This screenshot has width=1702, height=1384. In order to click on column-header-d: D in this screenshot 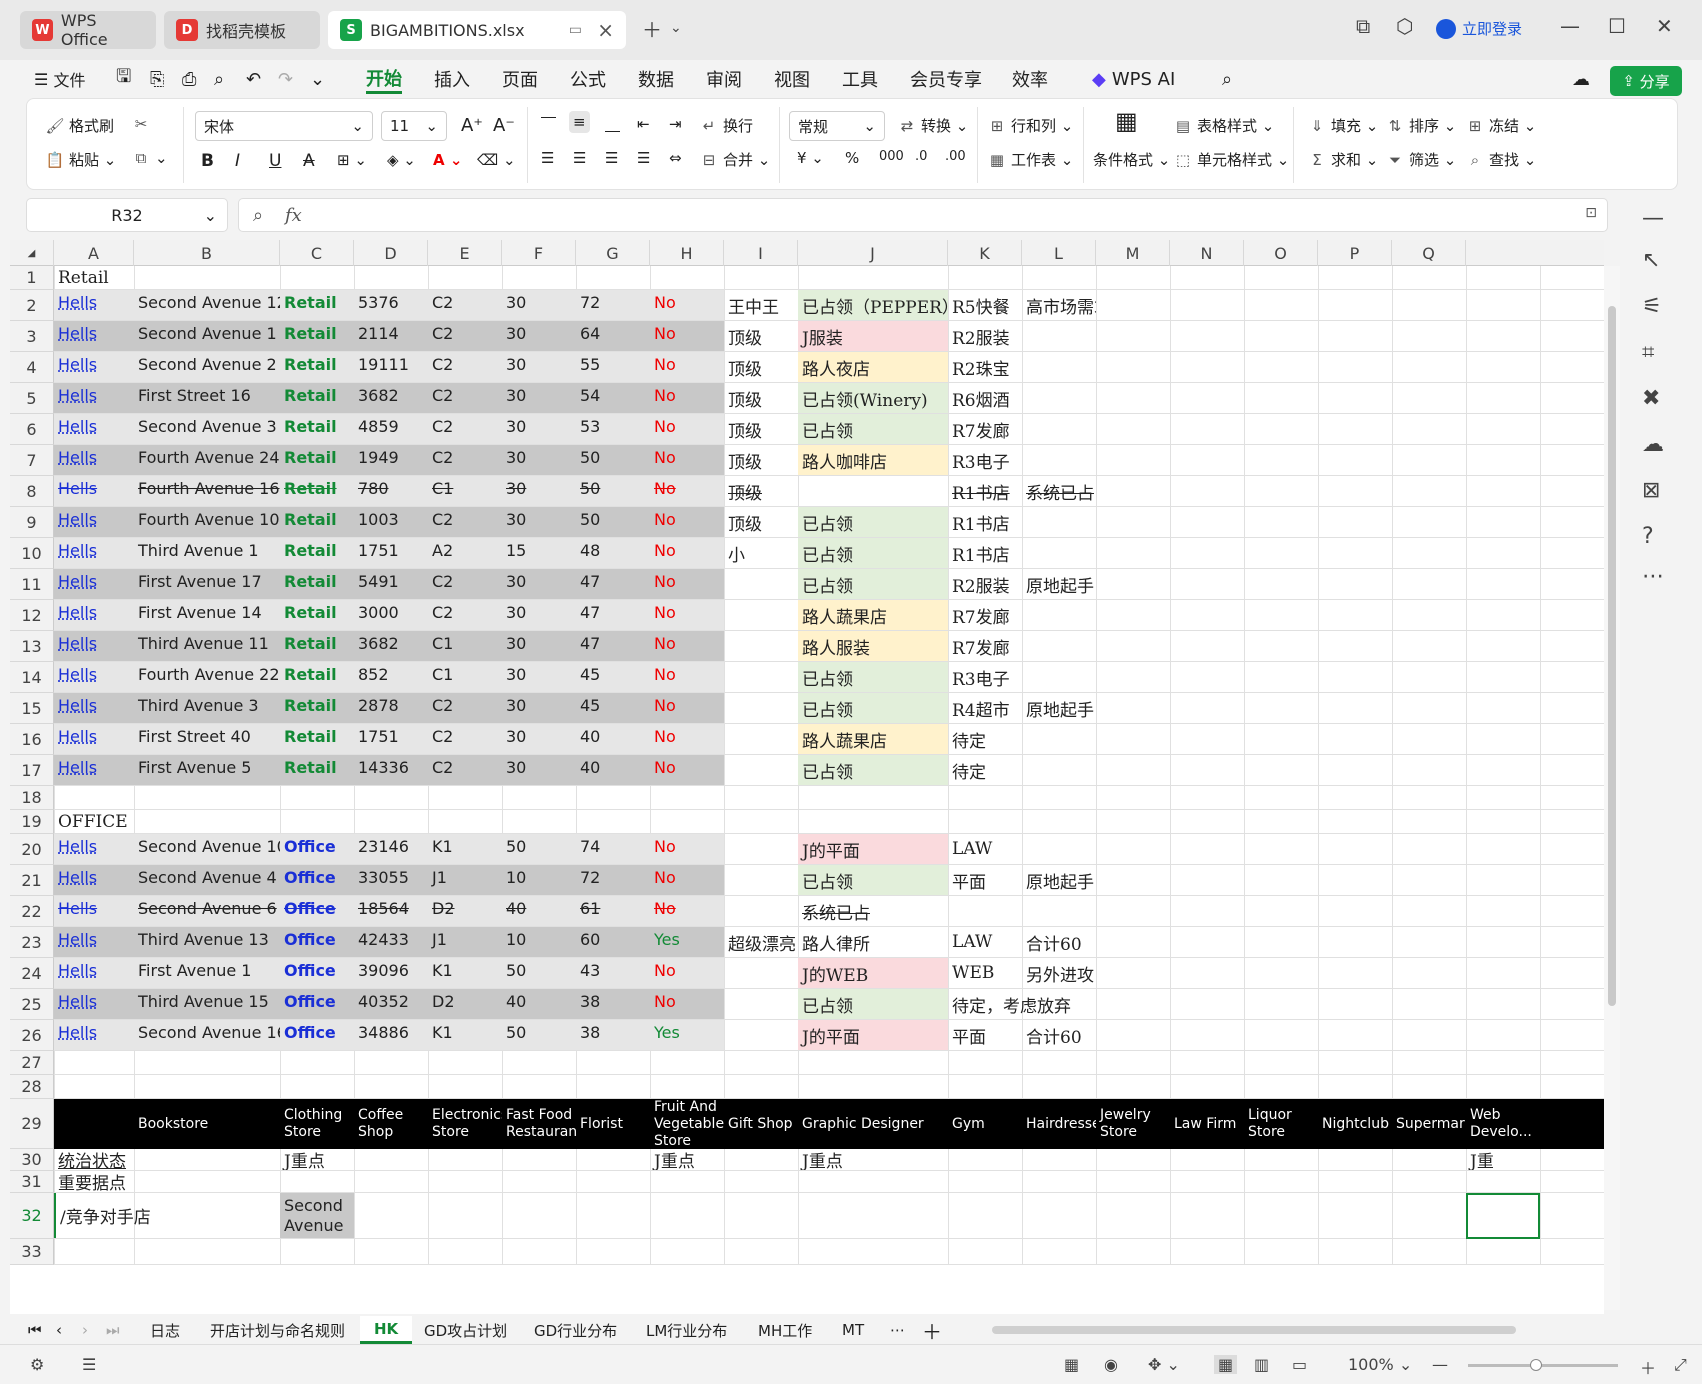, I will do `click(391, 253)`.